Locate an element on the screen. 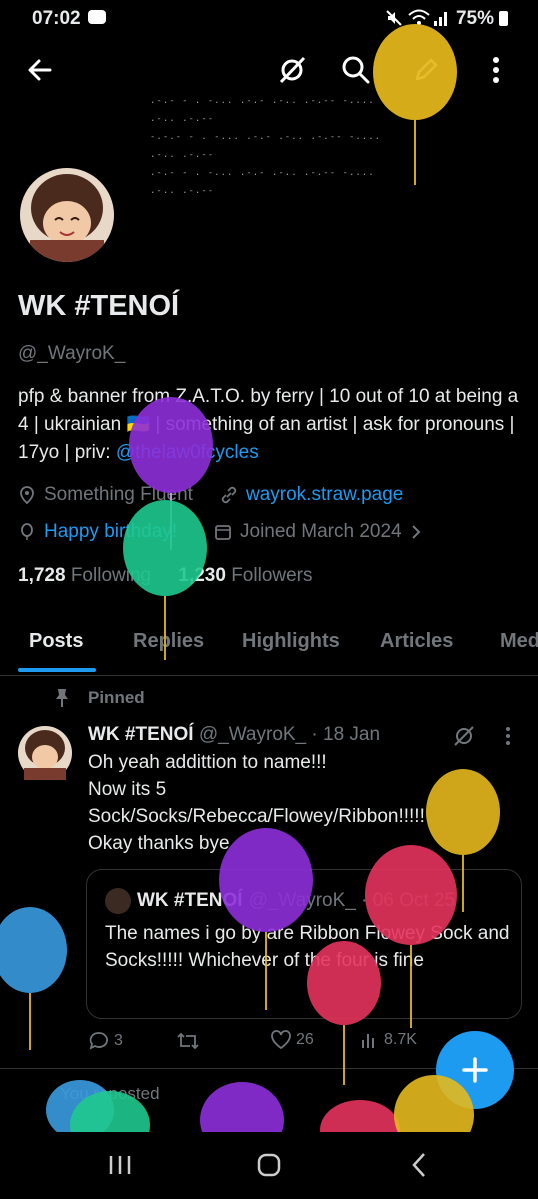  like-action: 26 is located at coordinates (292, 1040).